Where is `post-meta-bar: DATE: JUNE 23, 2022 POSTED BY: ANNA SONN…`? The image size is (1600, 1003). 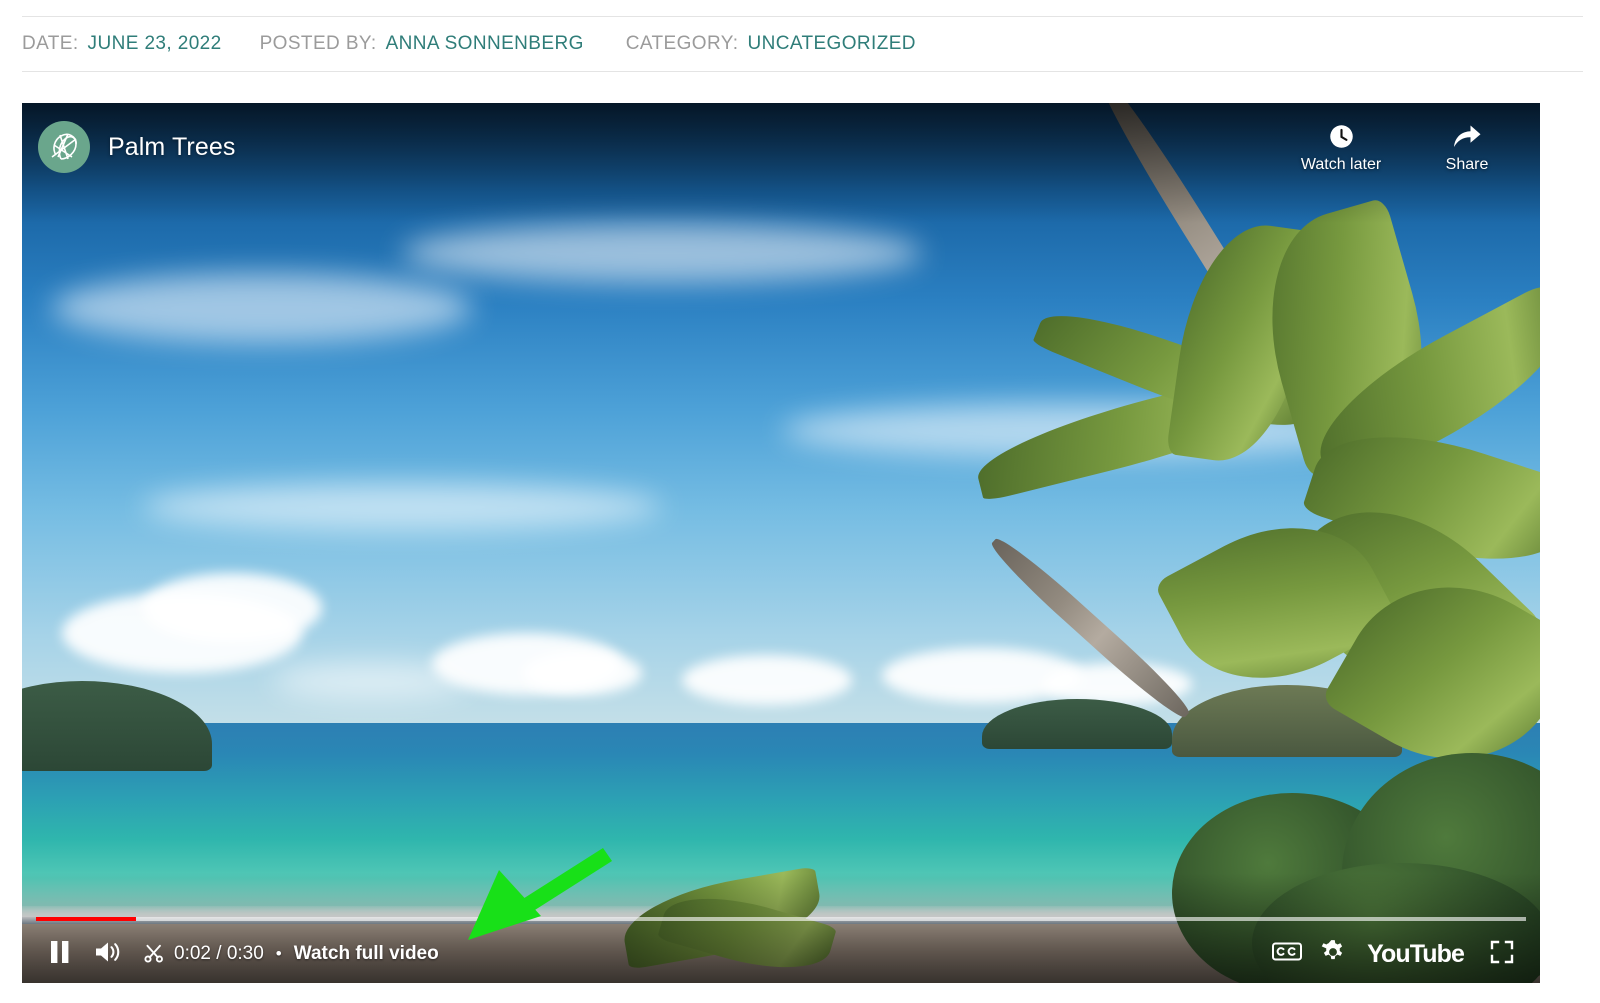
post-meta-bar: DATE: JUNE 23, 2022 POSTED BY: ANNA SONN… is located at coordinates (802, 44).